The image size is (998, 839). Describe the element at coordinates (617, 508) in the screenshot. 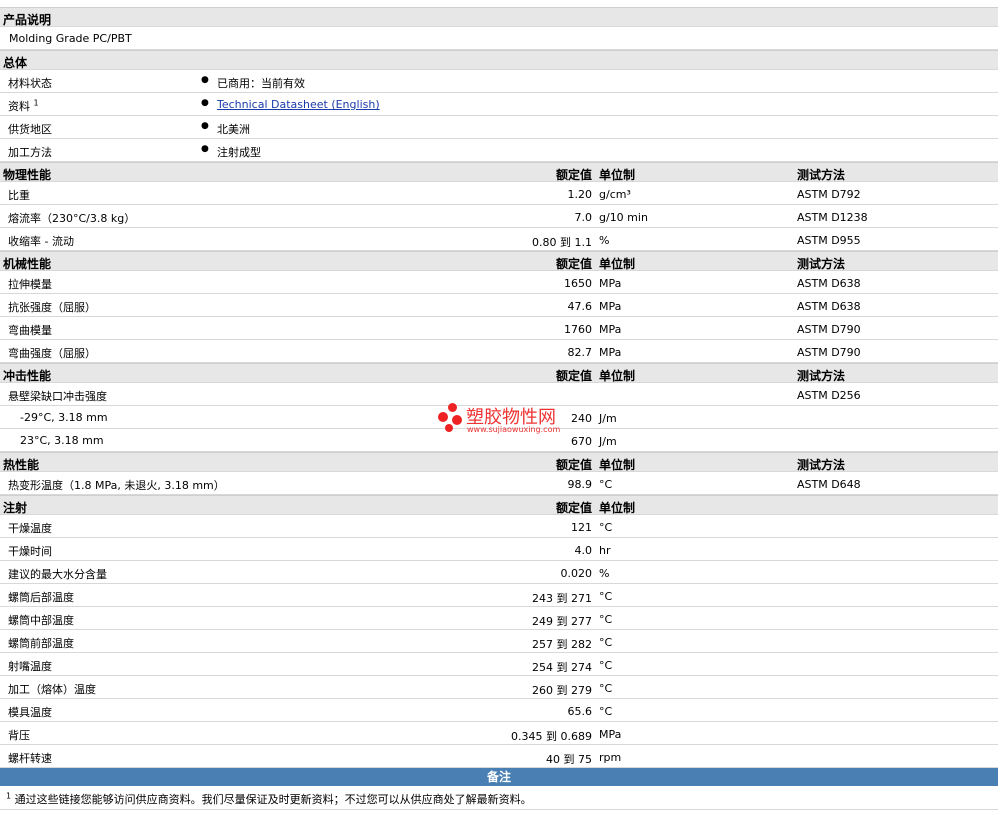

I see `header-unit: 单位制` at that location.